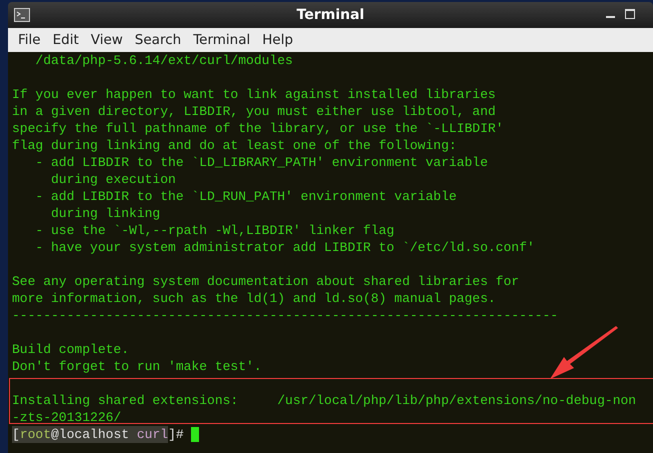 The image size is (653, 453). Describe the element at coordinates (65, 40) in the screenshot. I see `menu-item: Edit` at that location.